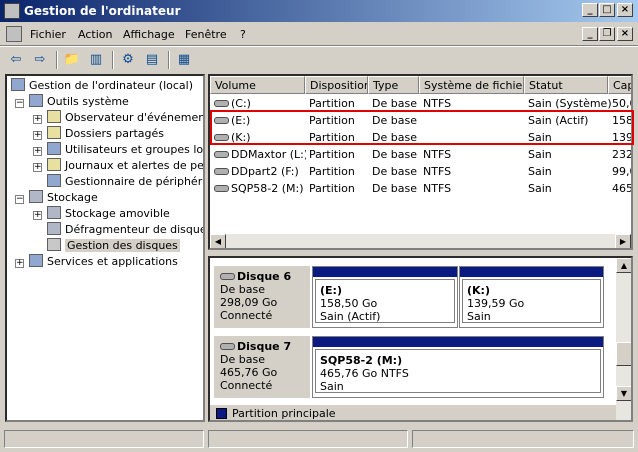  What do you see at coordinates (257, 85) in the screenshot?
I see `column-header-volume: Volume` at bounding box center [257, 85].